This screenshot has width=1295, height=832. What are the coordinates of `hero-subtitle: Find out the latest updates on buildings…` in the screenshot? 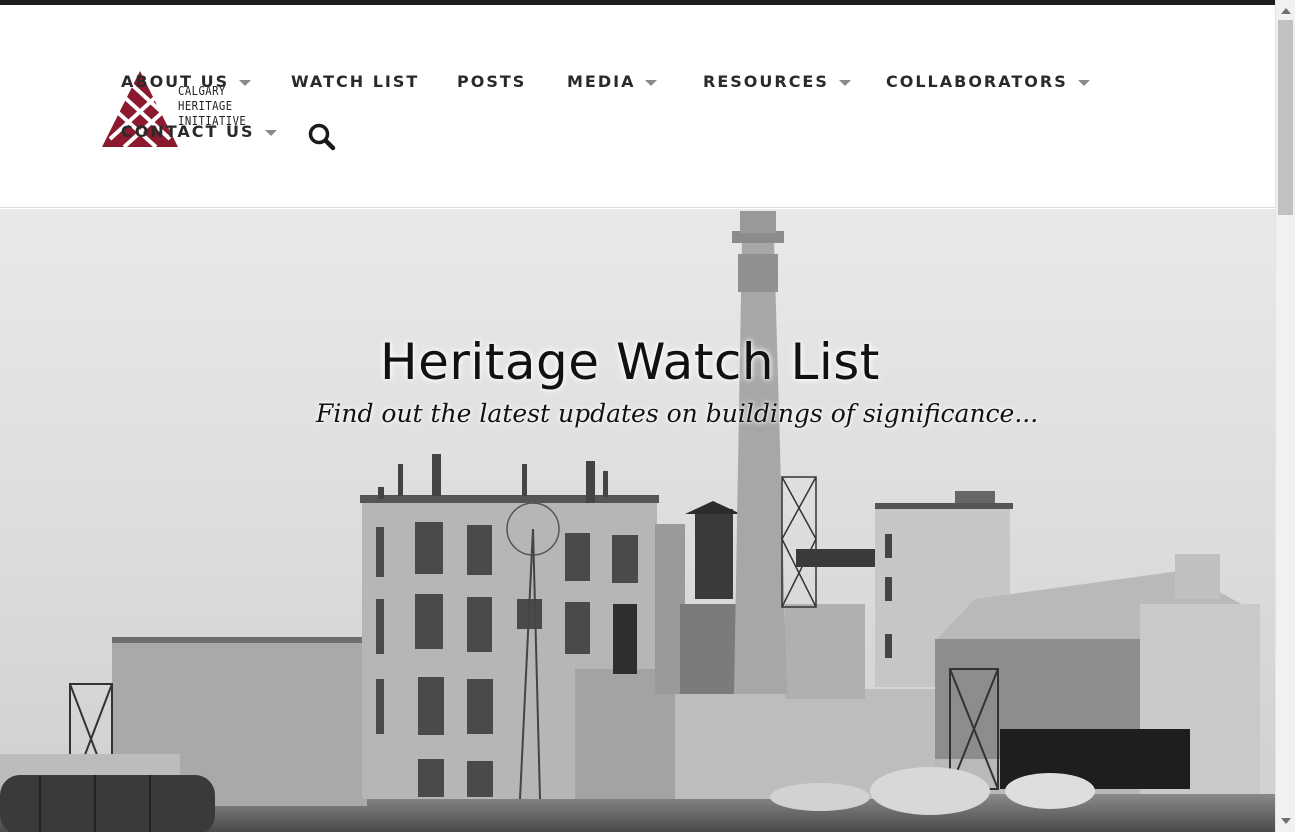 It's located at (677, 413).